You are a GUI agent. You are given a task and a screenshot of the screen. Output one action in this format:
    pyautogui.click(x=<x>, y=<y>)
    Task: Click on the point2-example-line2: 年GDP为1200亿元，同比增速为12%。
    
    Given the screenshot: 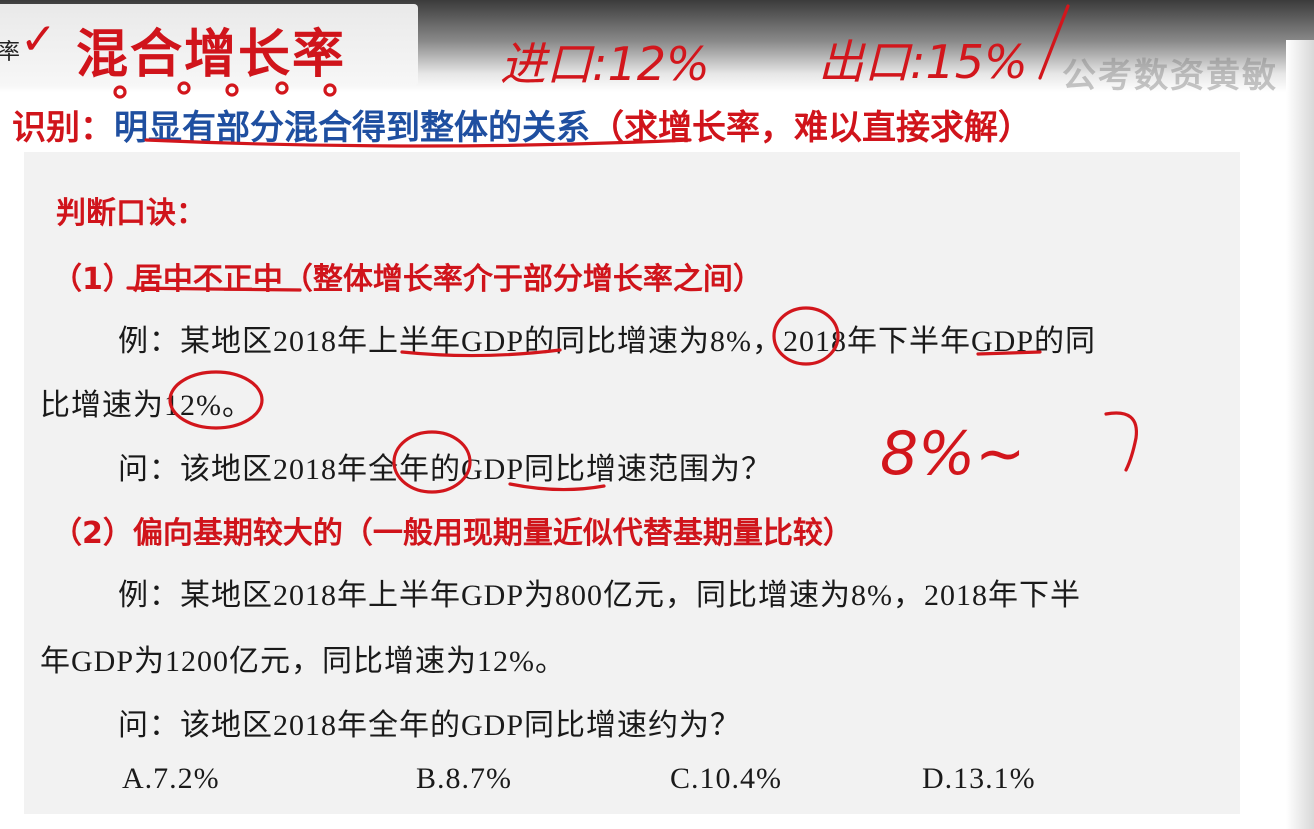 What is the action you would take?
    pyautogui.click(x=303, y=661)
    